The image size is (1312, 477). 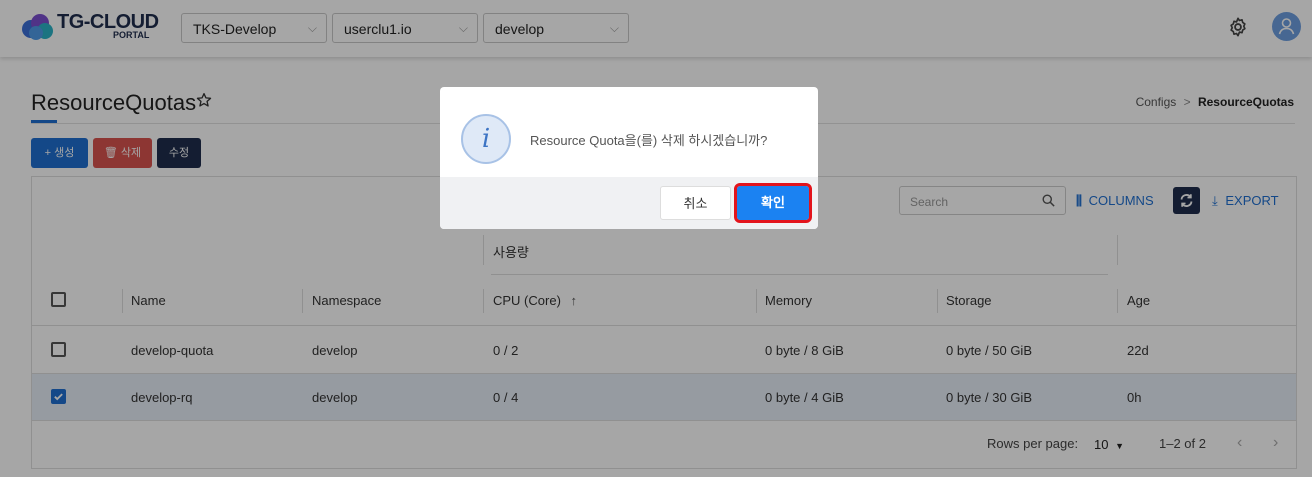 I want to click on confirm-dialog: i Resource Quota을(를) 삭제 하시겠습니까? 취소 확인, so click(x=629, y=158).